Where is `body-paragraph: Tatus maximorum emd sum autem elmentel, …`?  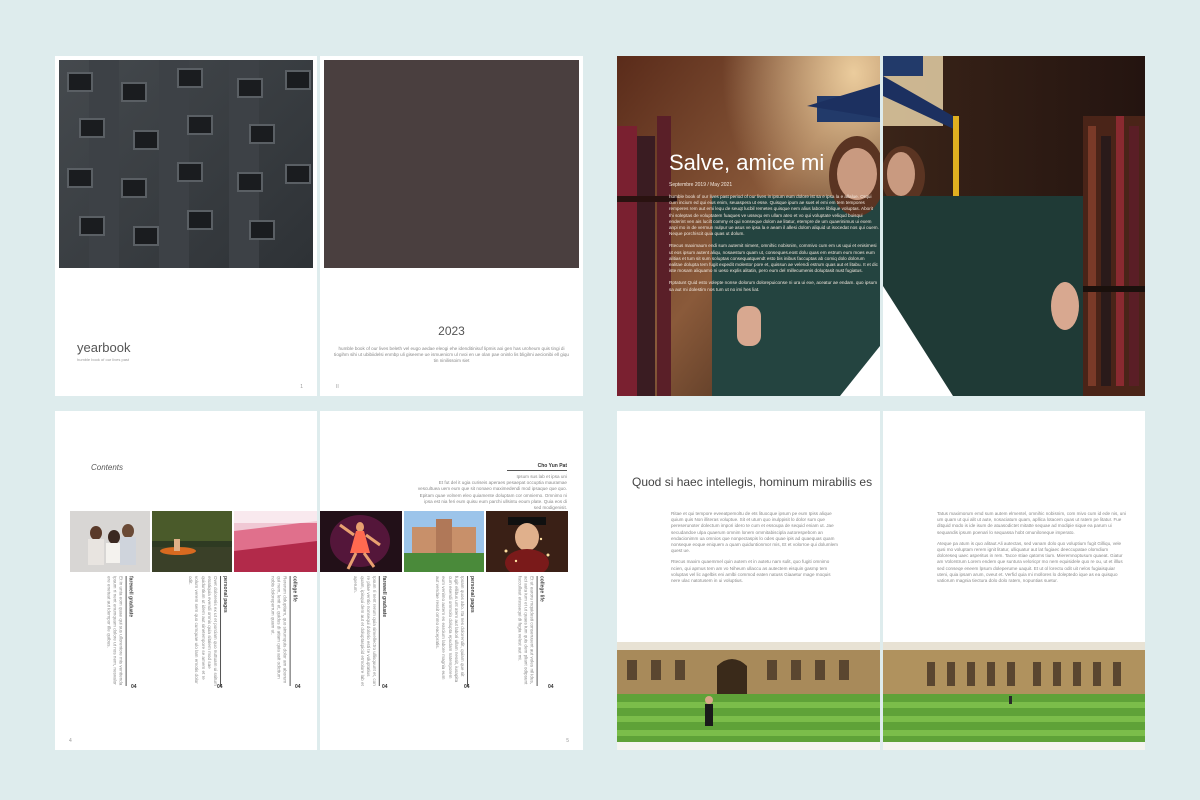
body-paragraph: Tatus maximorum emd sum autem elmentel, … is located at coordinates (1031, 523).